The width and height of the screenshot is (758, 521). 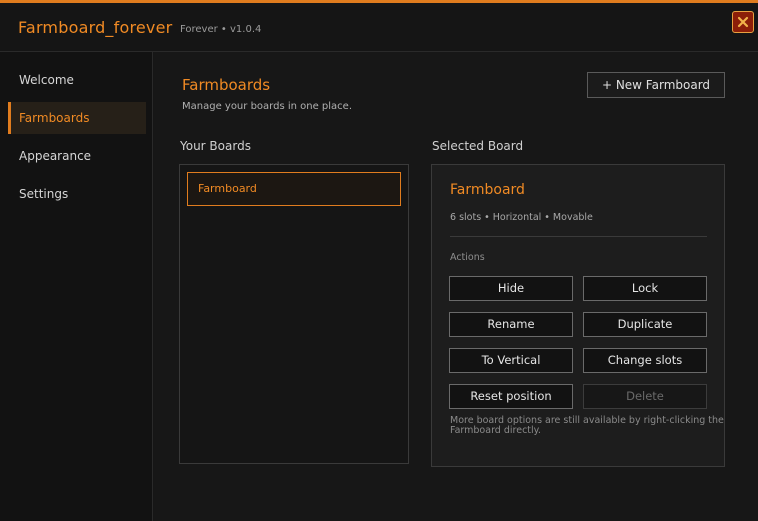 I want to click on lock-button: Lock, so click(x=645, y=288).